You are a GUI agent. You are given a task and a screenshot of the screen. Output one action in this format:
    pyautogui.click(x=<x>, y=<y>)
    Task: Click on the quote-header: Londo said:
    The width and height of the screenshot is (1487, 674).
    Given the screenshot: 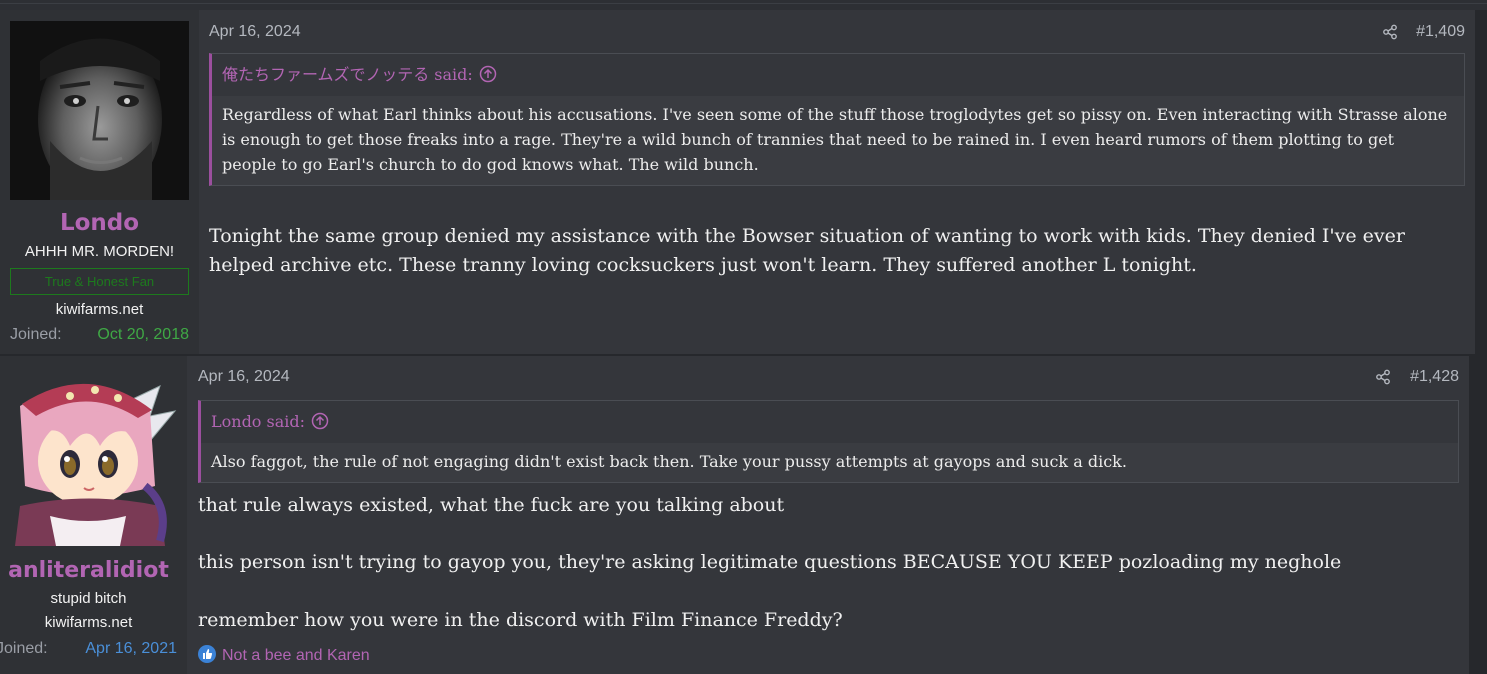 What is the action you would take?
    pyautogui.click(x=829, y=422)
    